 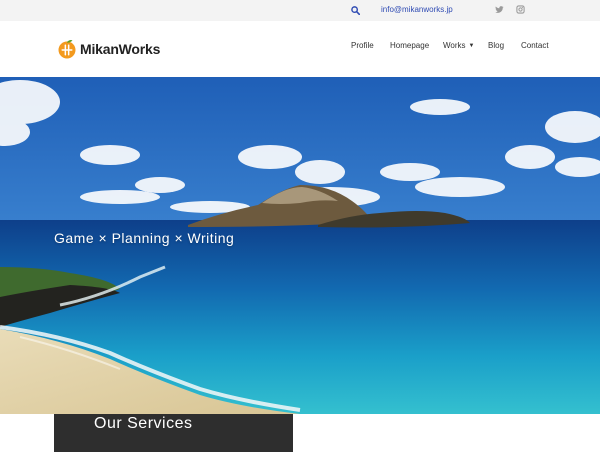 I want to click on site-name: MikanWorks, so click(x=120, y=49).